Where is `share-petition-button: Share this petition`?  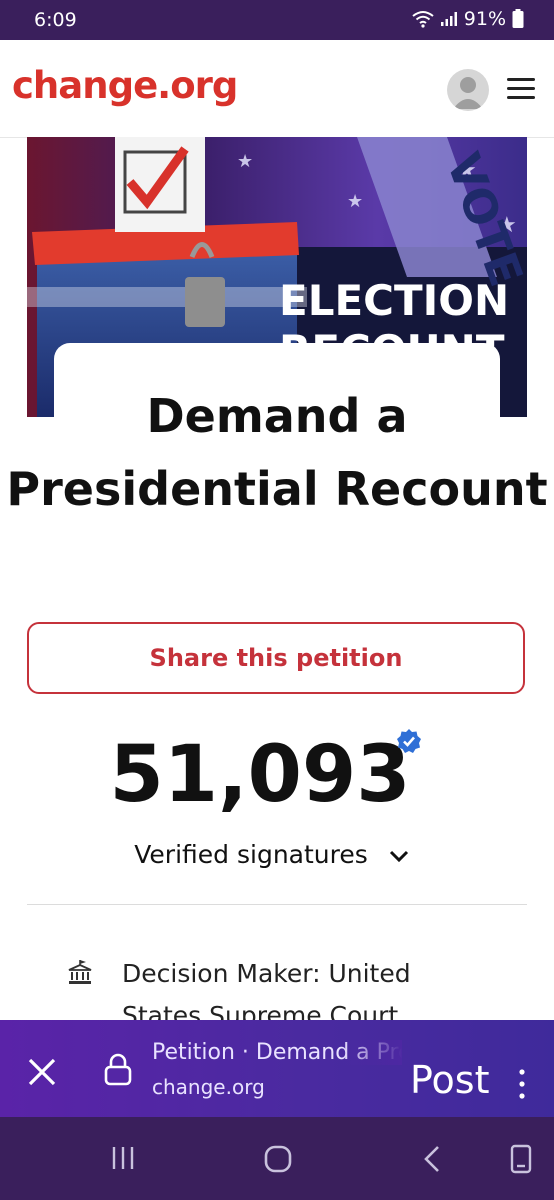
share-petition-button: Share this petition is located at coordinates (276, 658).